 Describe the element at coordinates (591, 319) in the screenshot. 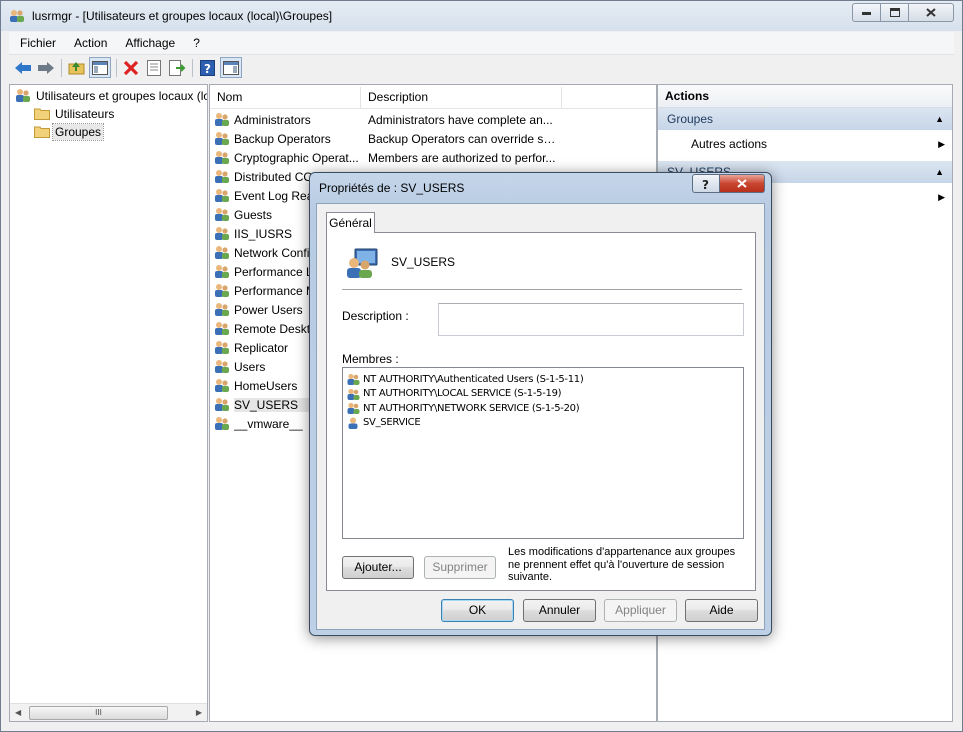

I see `description-input` at that location.